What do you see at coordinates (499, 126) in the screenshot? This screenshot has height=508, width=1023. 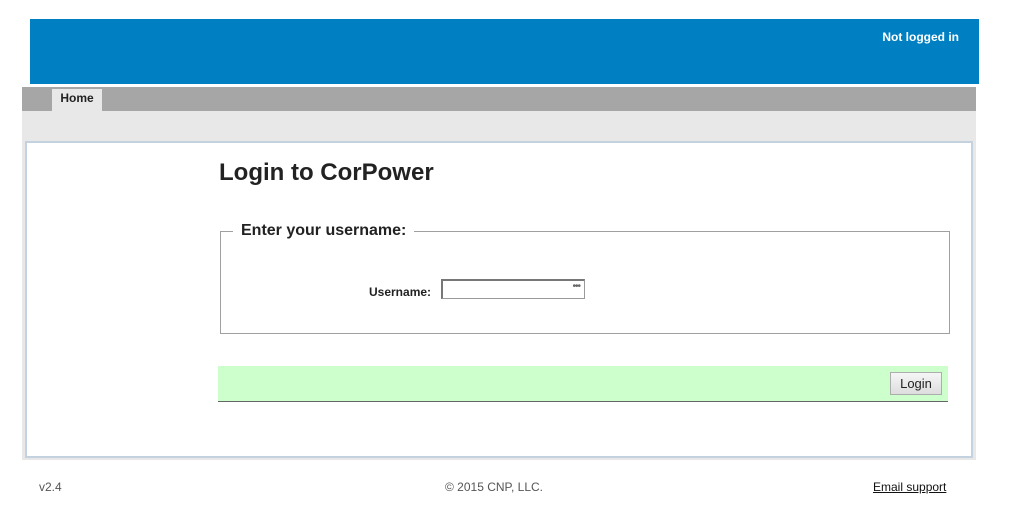 I see `sub-bar` at bounding box center [499, 126].